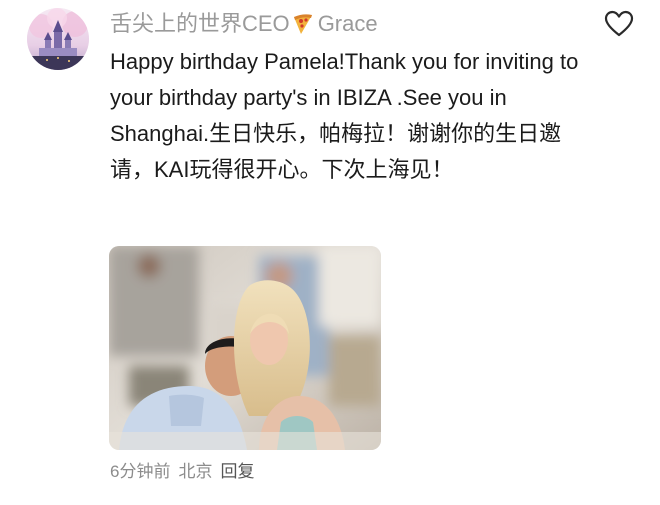 This screenshot has height=505, width=660. What do you see at coordinates (237, 471) in the screenshot?
I see `reply-button: 回复` at bounding box center [237, 471].